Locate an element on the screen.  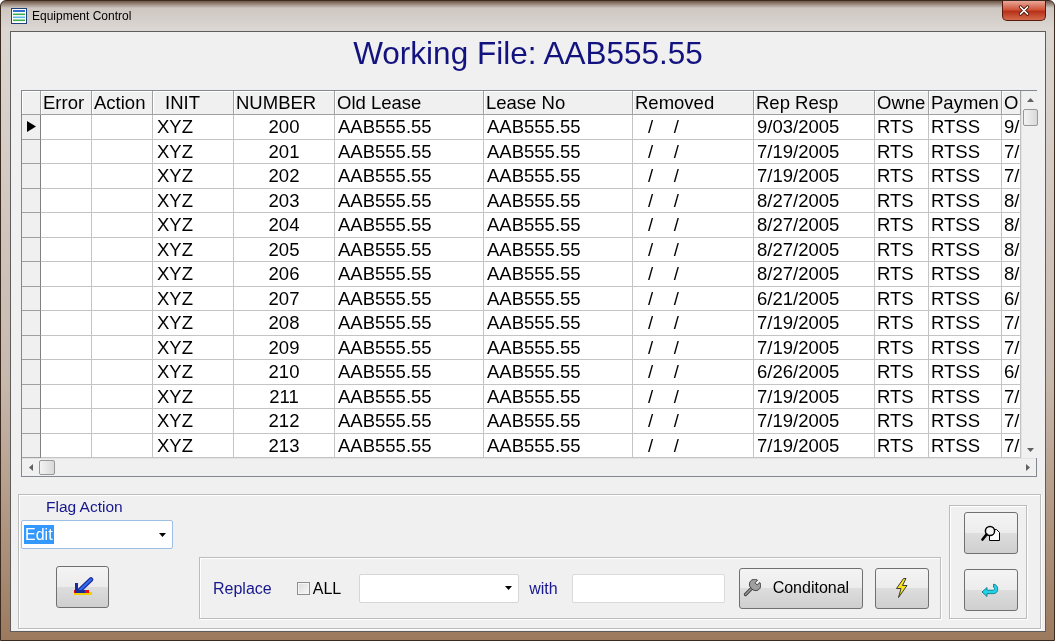
wrench-icon is located at coordinates (751, 588).